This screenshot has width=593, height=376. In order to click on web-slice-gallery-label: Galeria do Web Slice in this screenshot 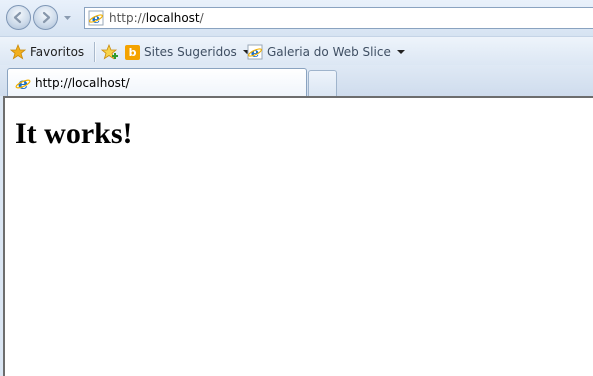, I will do `click(329, 52)`.